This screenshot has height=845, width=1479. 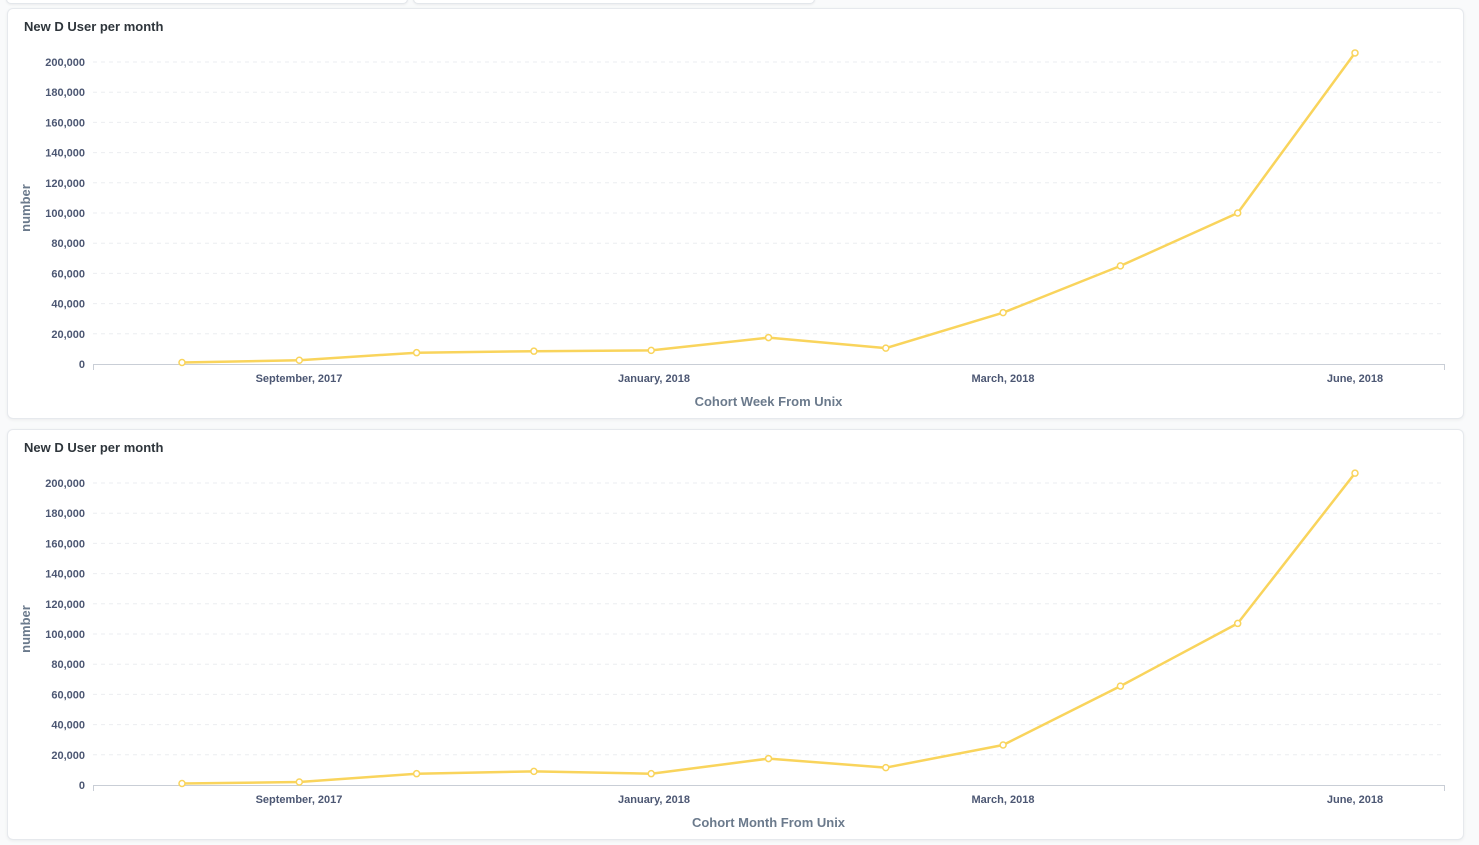 What do you see at coordinates (207, 2) in the screenshot?
I see `tab-left` at bounding box center [207, 2].